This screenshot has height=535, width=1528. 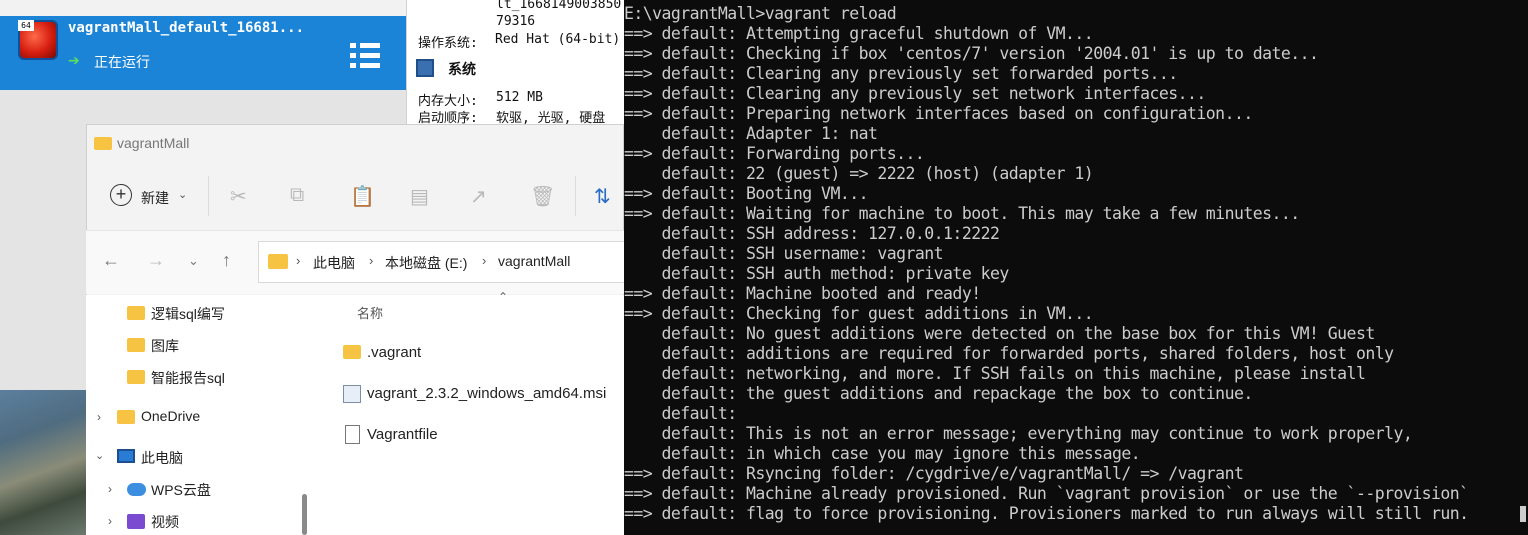 What do you see at coordinates (817, 273) in the screenshot?
I see `terminal-line: default: SSH auth method: private key` at bounding box center [817, 273].